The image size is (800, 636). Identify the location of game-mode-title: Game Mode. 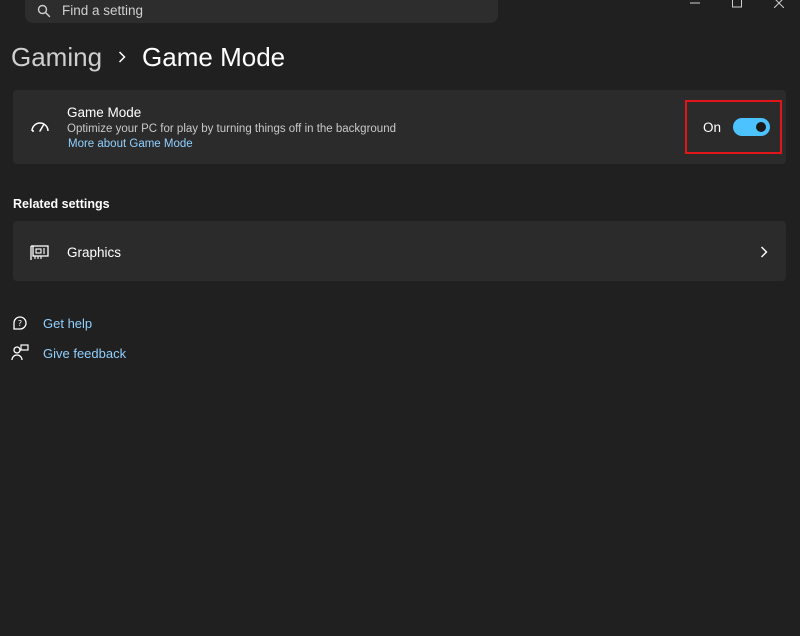
(104, 112).